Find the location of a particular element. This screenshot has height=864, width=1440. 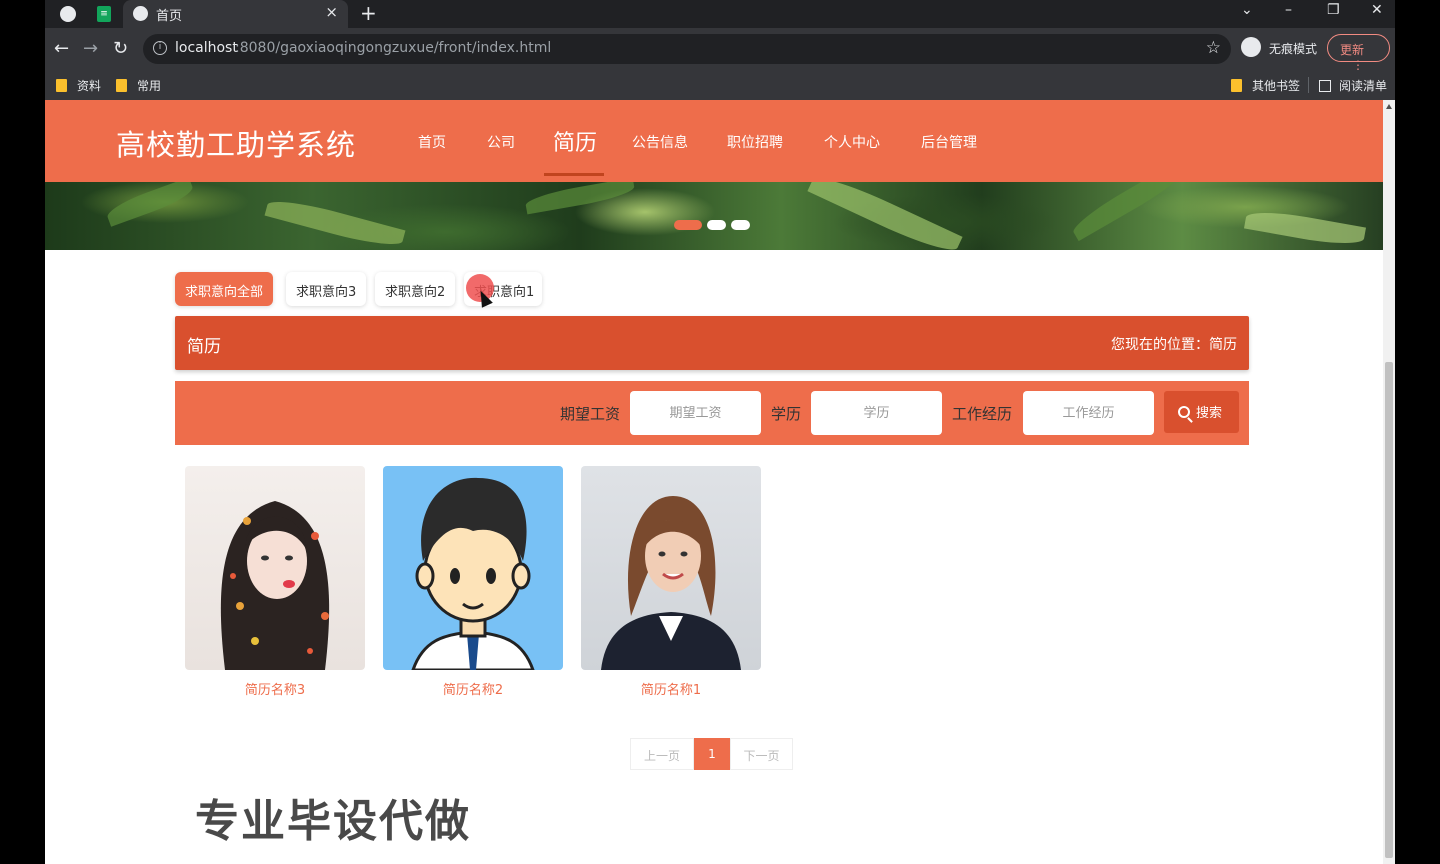

tab-title: 首页 is located at coordinates (169, 16).